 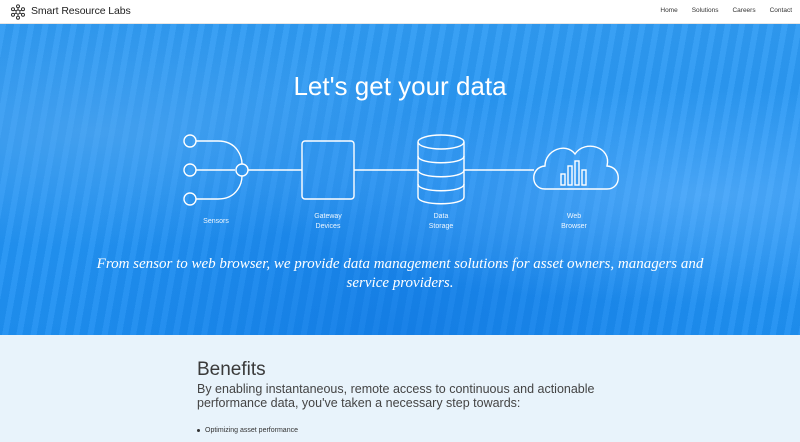 What do you see at coordinates (198, 430) in the screenshot?
I see `bullet-icon` at bounding box center [198, 430].